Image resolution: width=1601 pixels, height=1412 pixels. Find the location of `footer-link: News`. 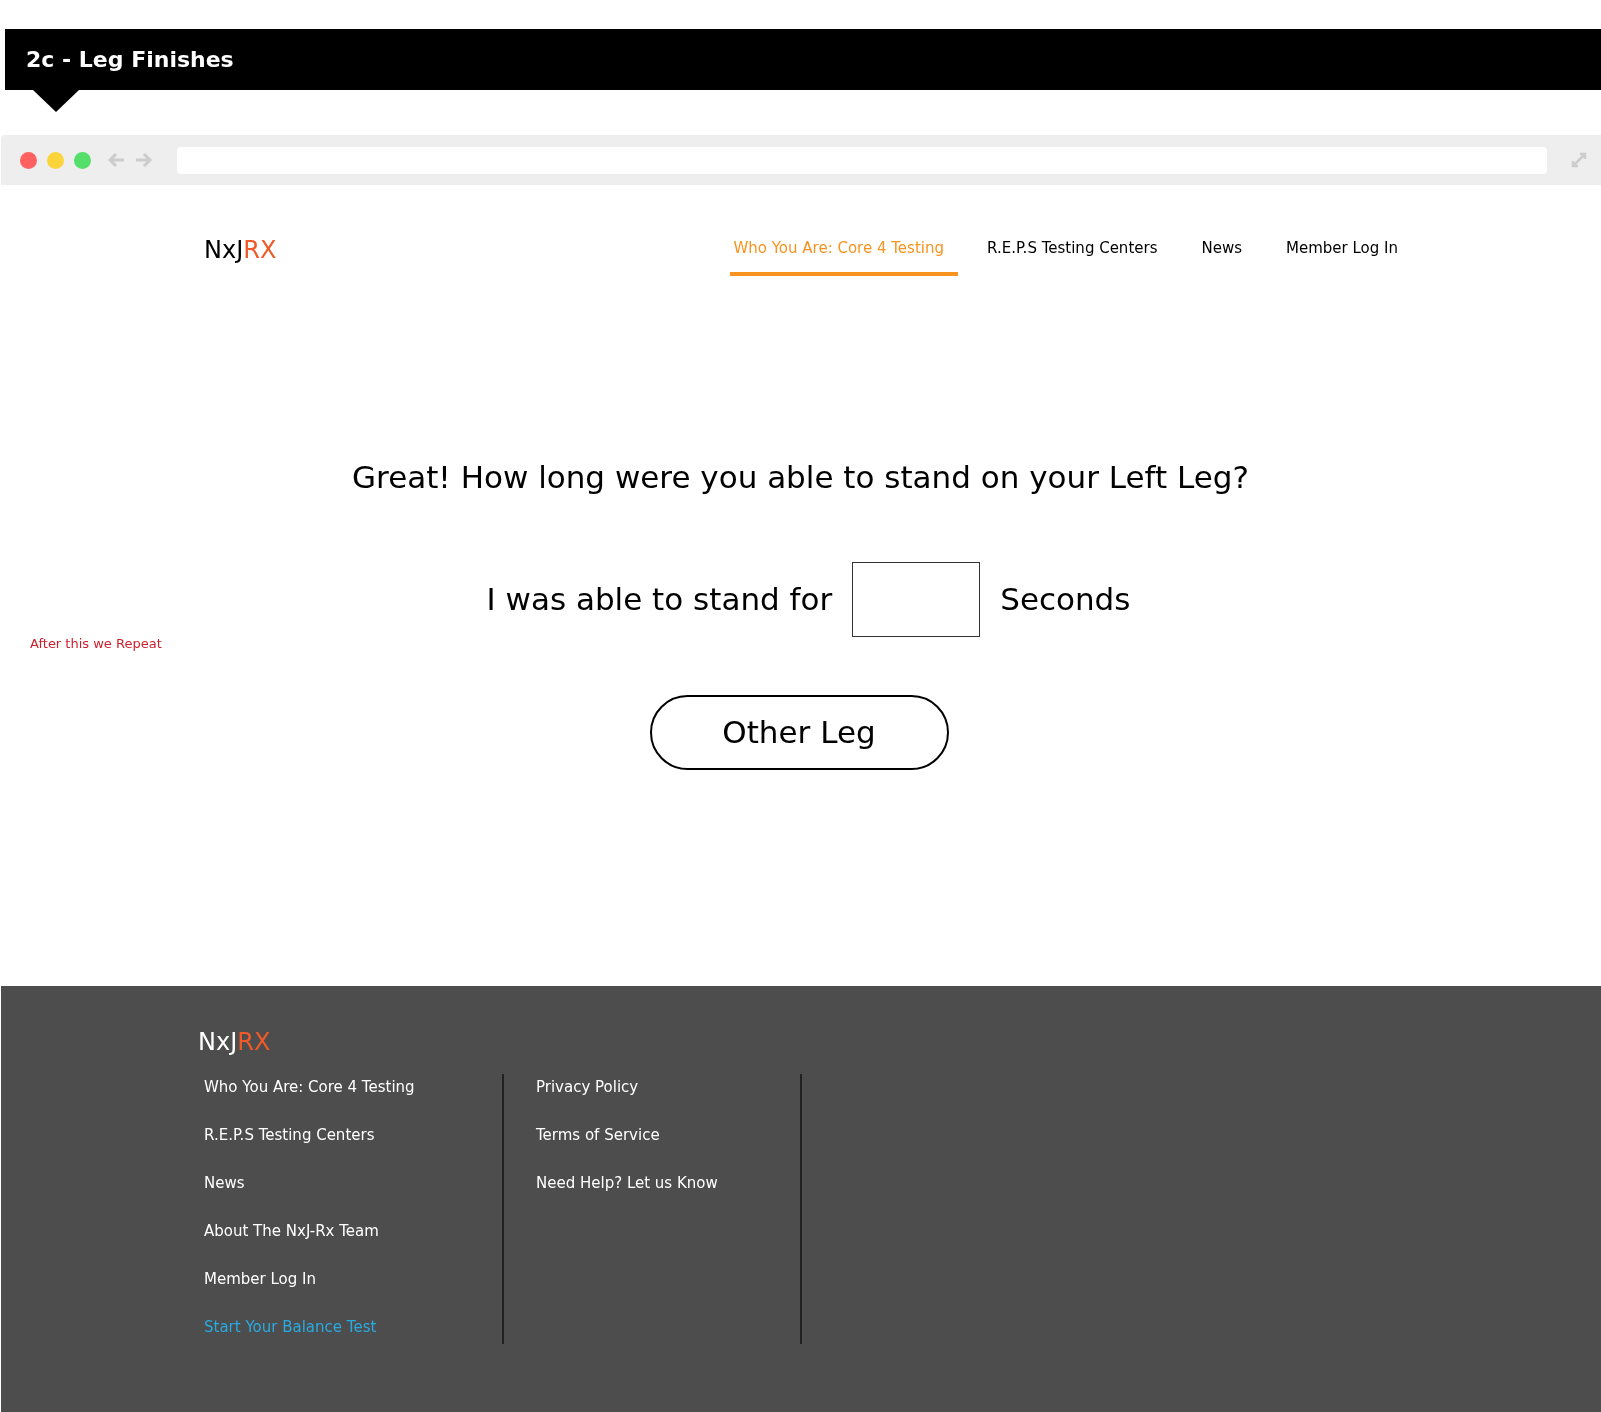

footer-link: News is located at coordinates (353, 1183).